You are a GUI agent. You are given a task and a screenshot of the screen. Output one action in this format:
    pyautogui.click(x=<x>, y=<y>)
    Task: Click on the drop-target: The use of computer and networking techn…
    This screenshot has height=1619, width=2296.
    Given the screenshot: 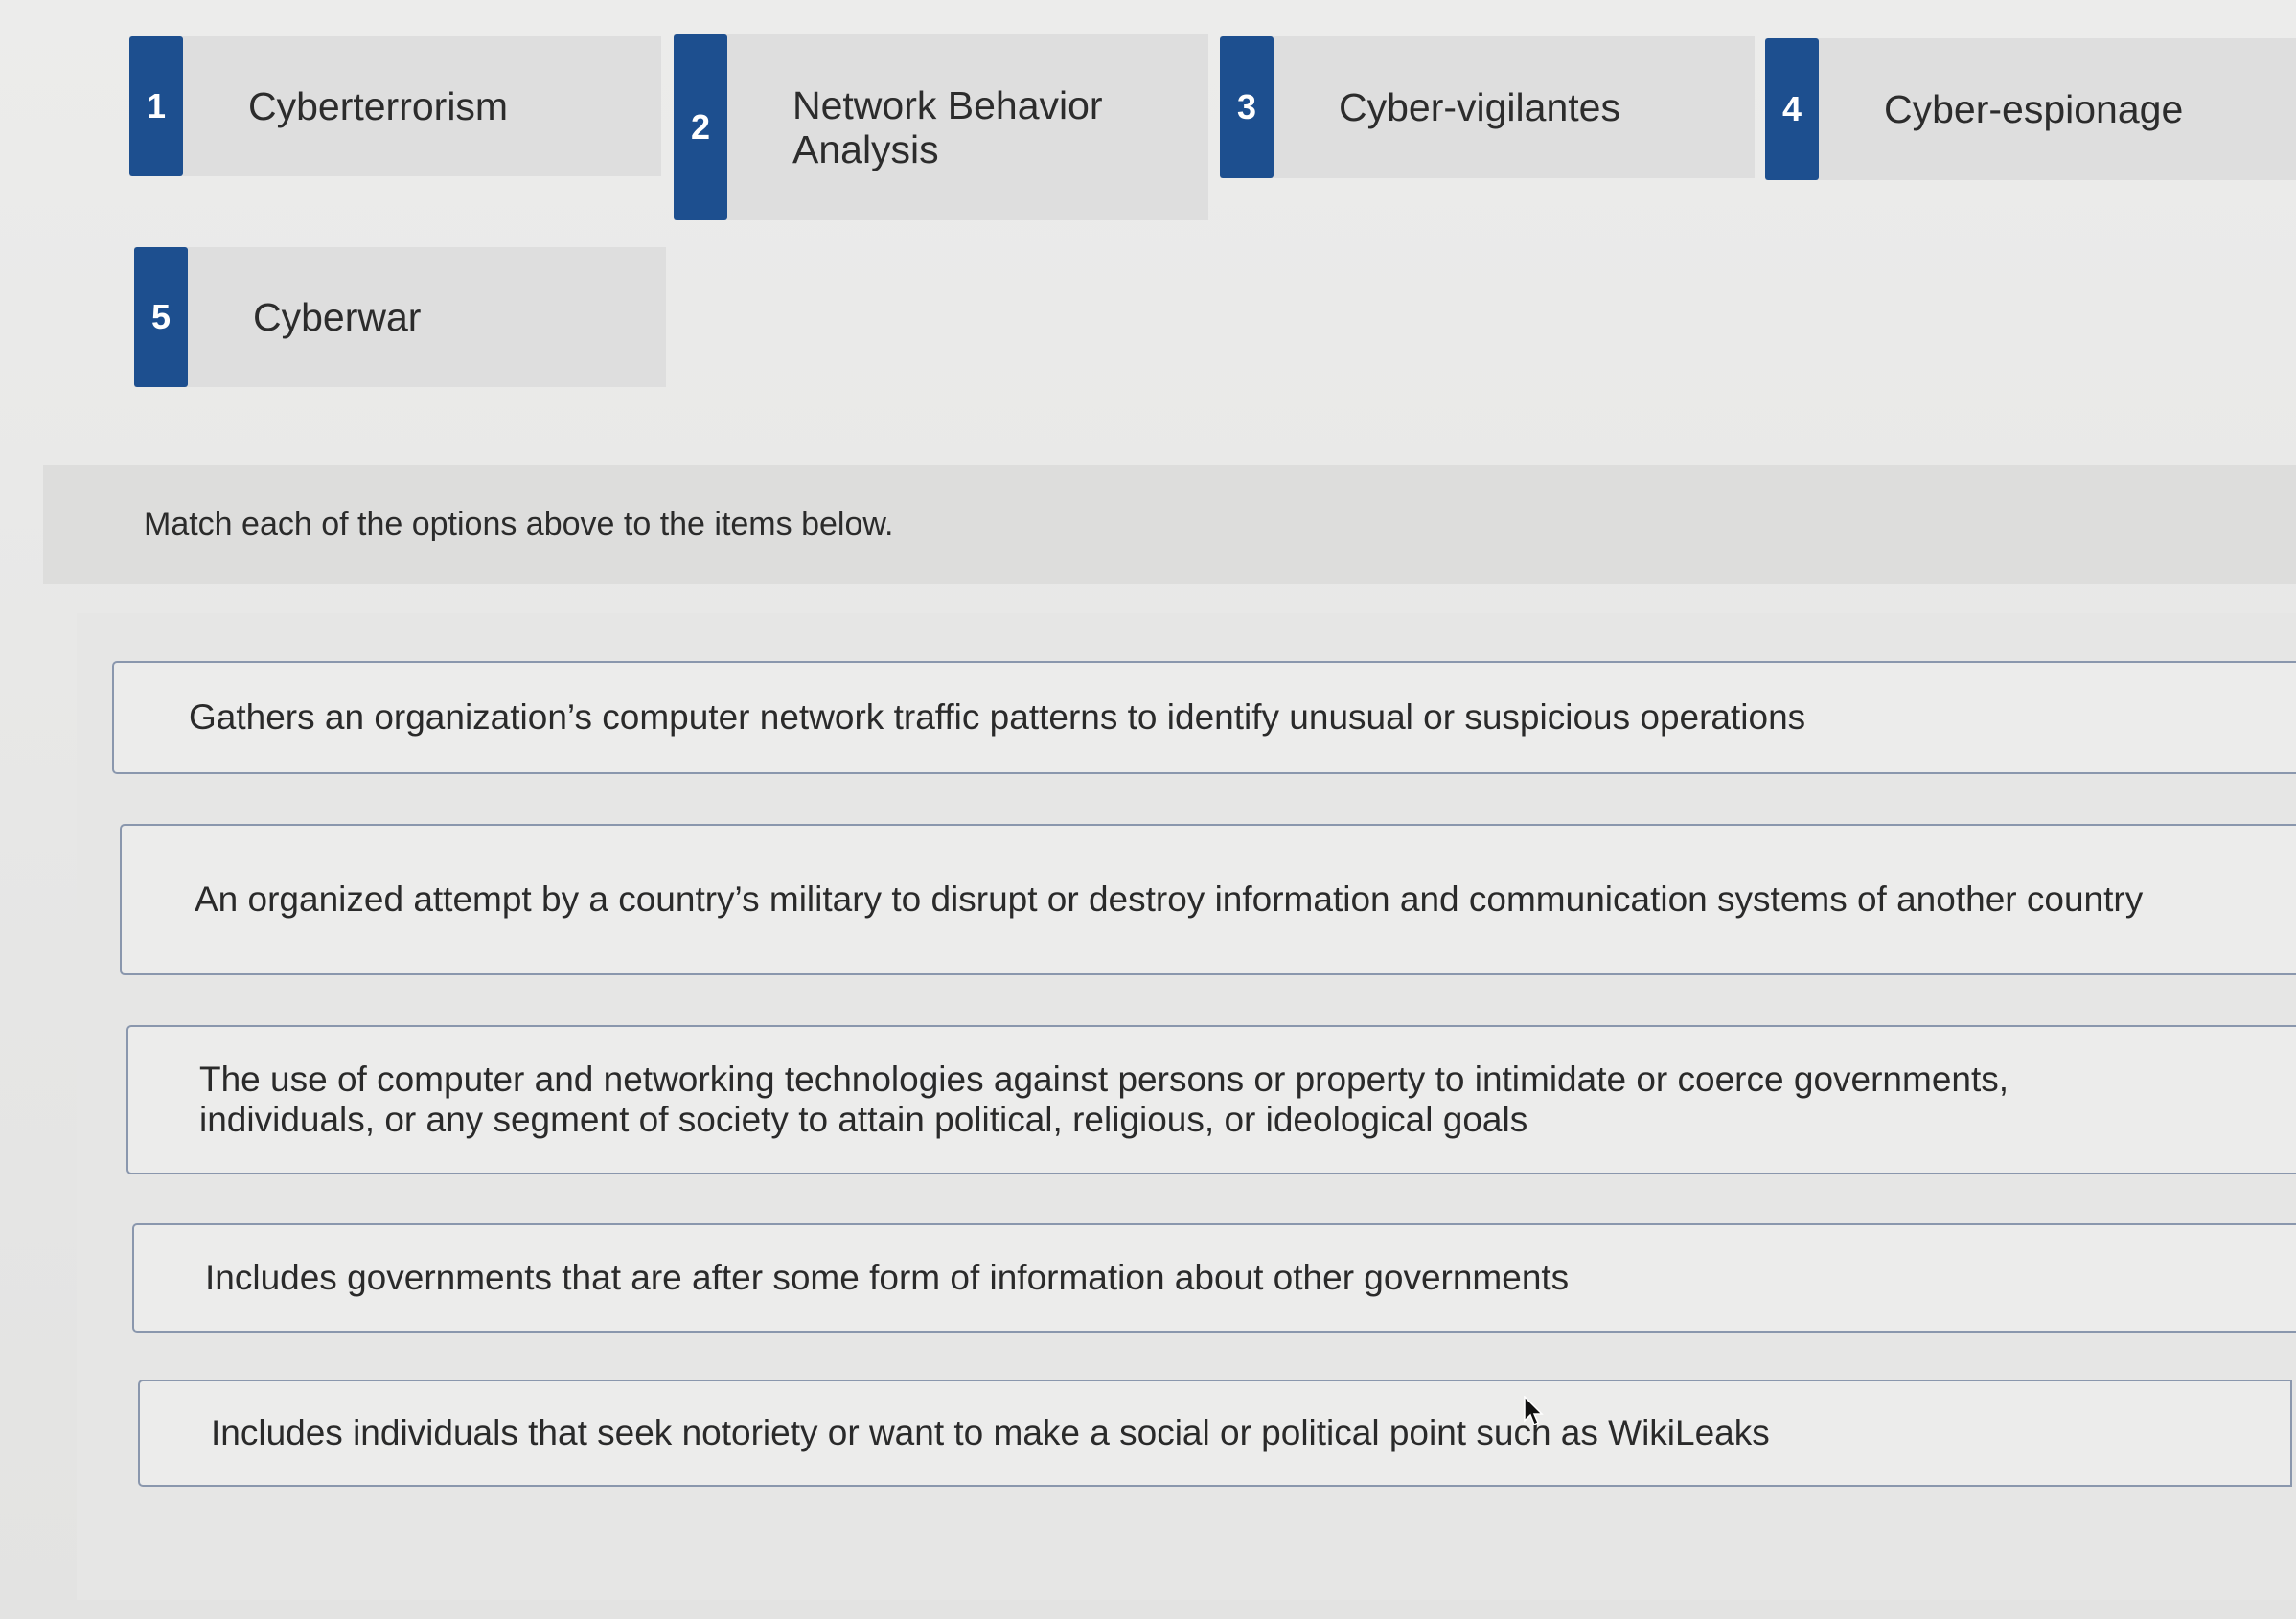 What is the action you would take?
    pyautogui.click(x=1211, y=1100)
    